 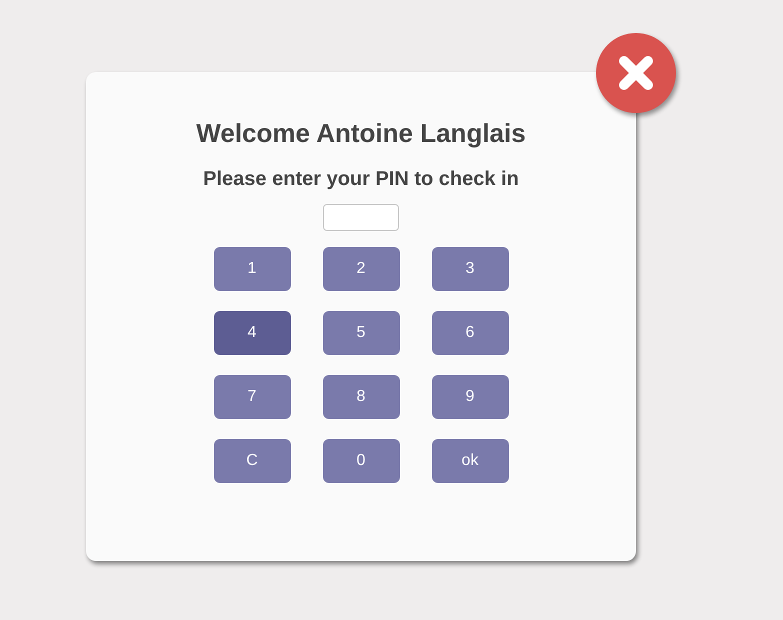 What do you see at coordinates (470, 269) in the screenshot?
I see `keypad-key: 3` at bounding box center [470, 269].